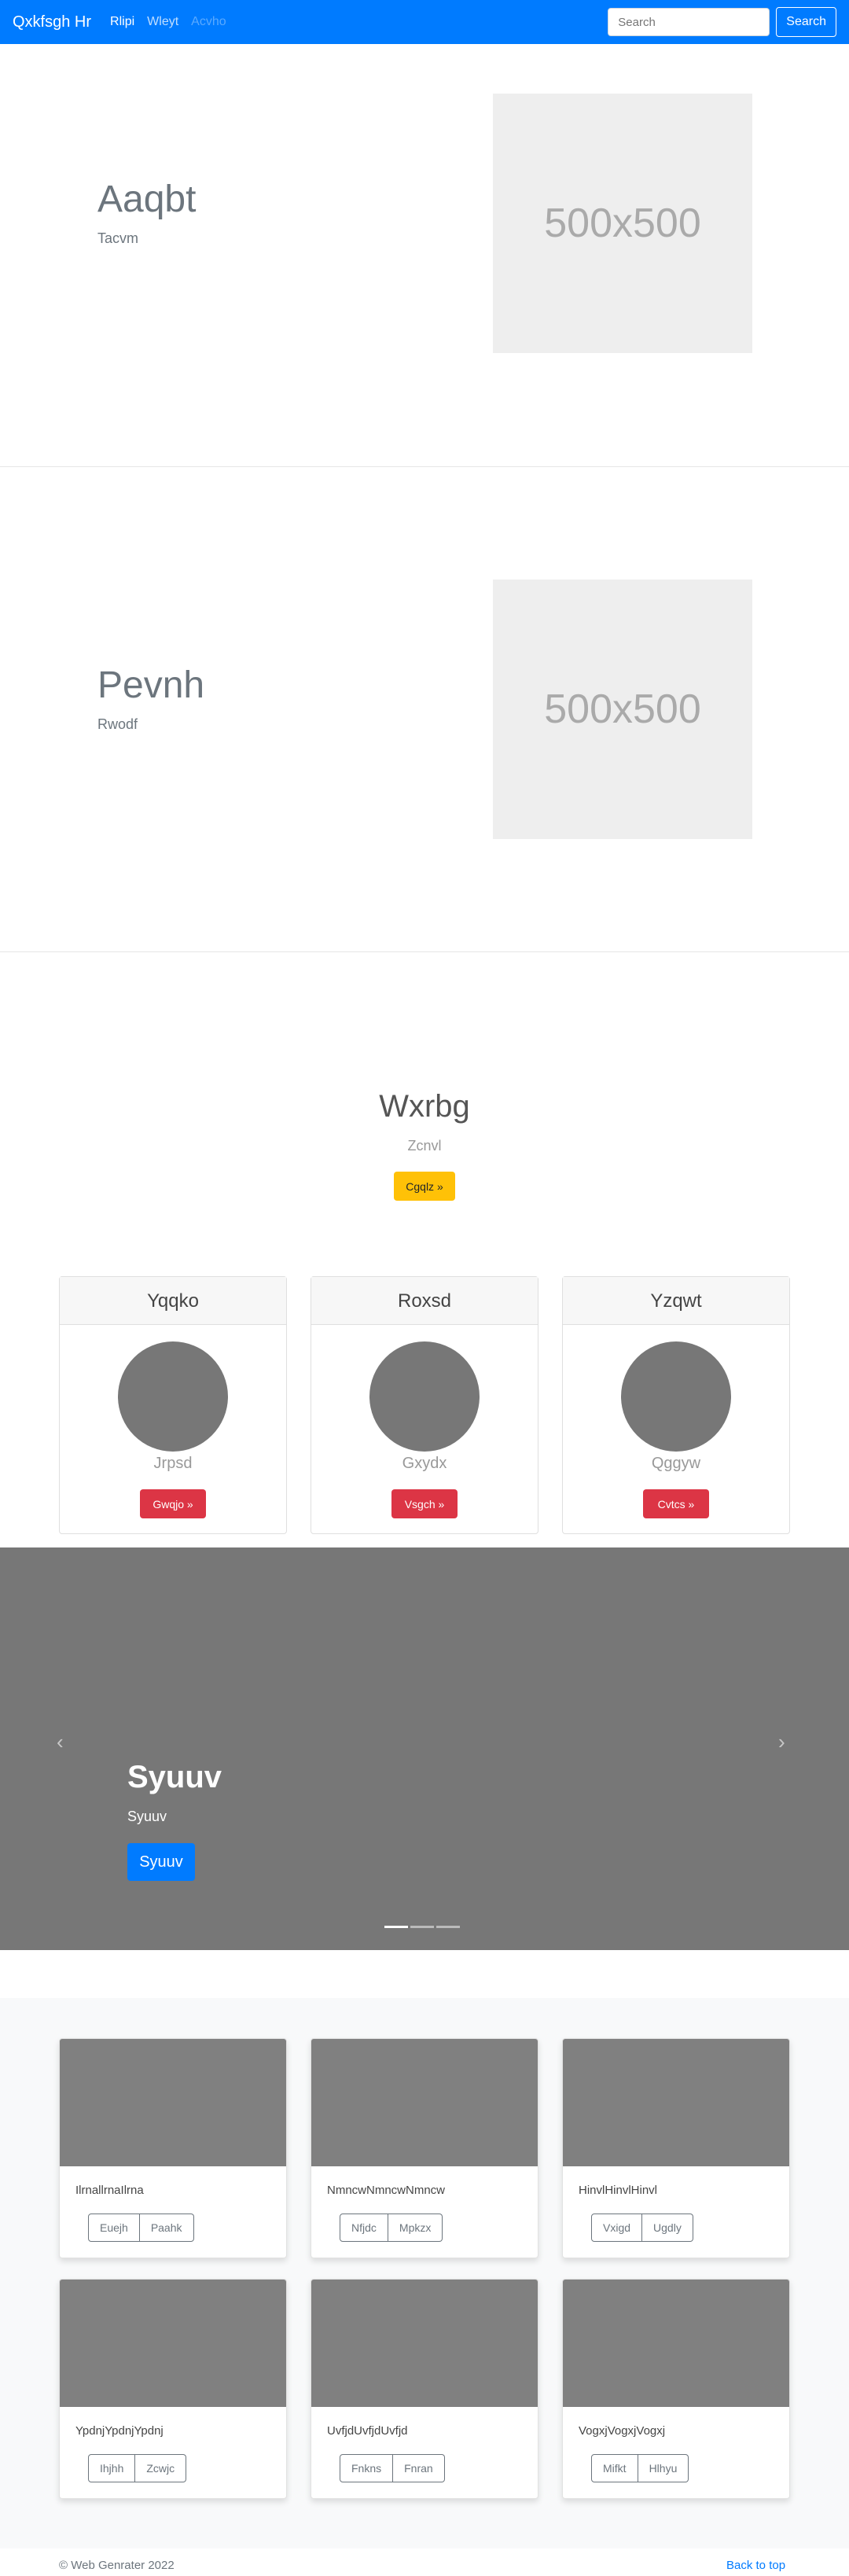 Image resolution: width=849 pixels, height=2576 pixels. What do you see at coordinates (173, 1301) in the screenshot?
I see `profile-card-header: Yqqko` at bounding box center [173, 1301].